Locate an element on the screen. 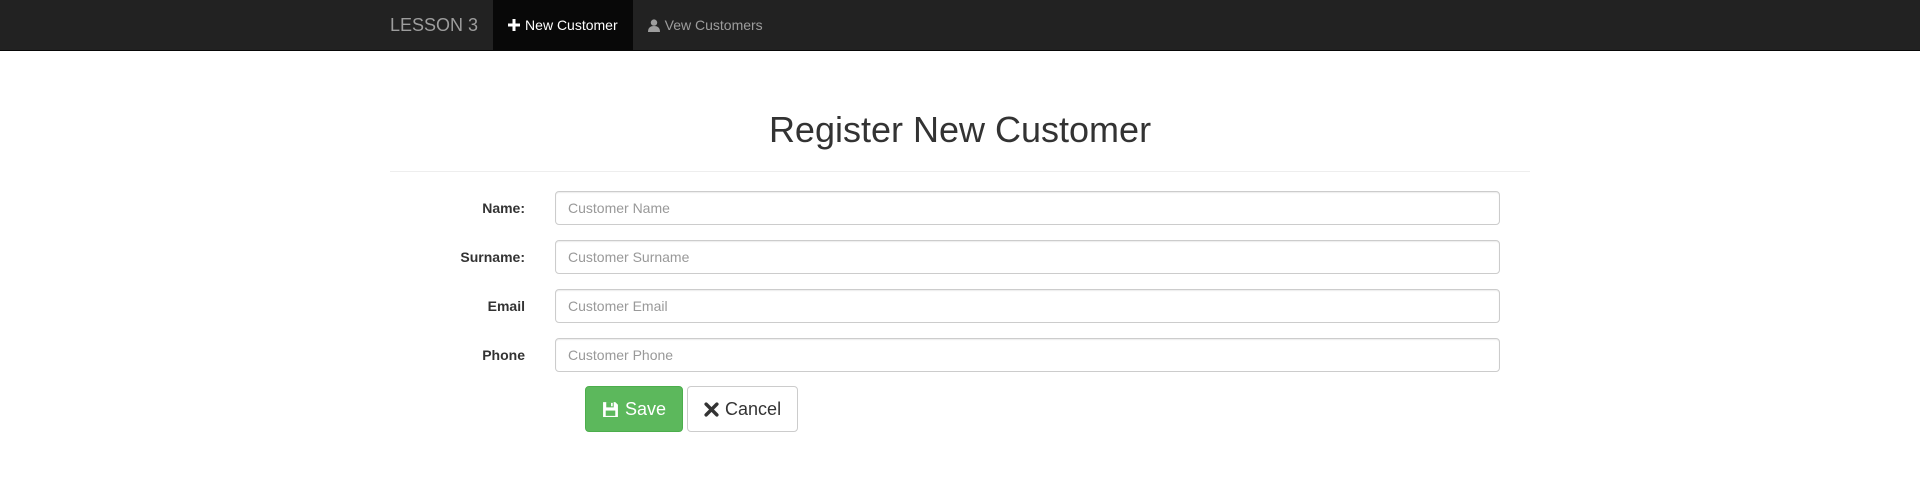  navbar-inner: LESSON 3 New Customer Vew Customers is located at coordinates (576, 25).